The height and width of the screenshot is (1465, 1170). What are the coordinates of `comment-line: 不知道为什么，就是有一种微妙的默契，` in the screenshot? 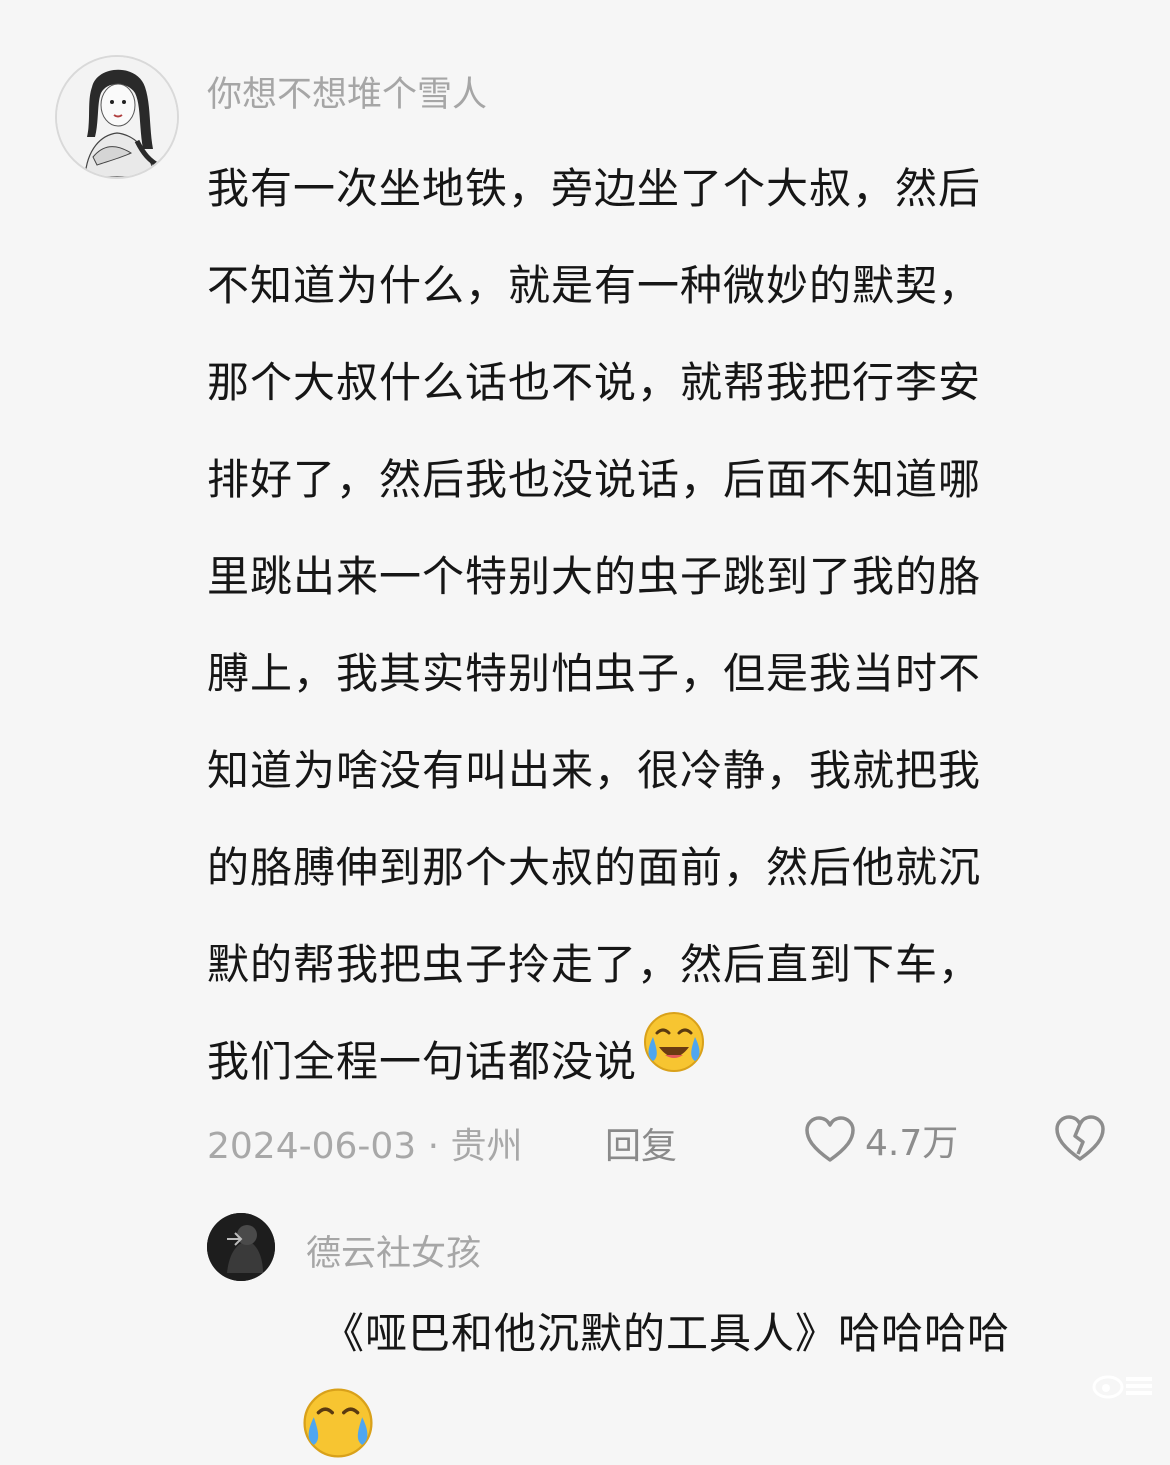 It's located at (594, 285).